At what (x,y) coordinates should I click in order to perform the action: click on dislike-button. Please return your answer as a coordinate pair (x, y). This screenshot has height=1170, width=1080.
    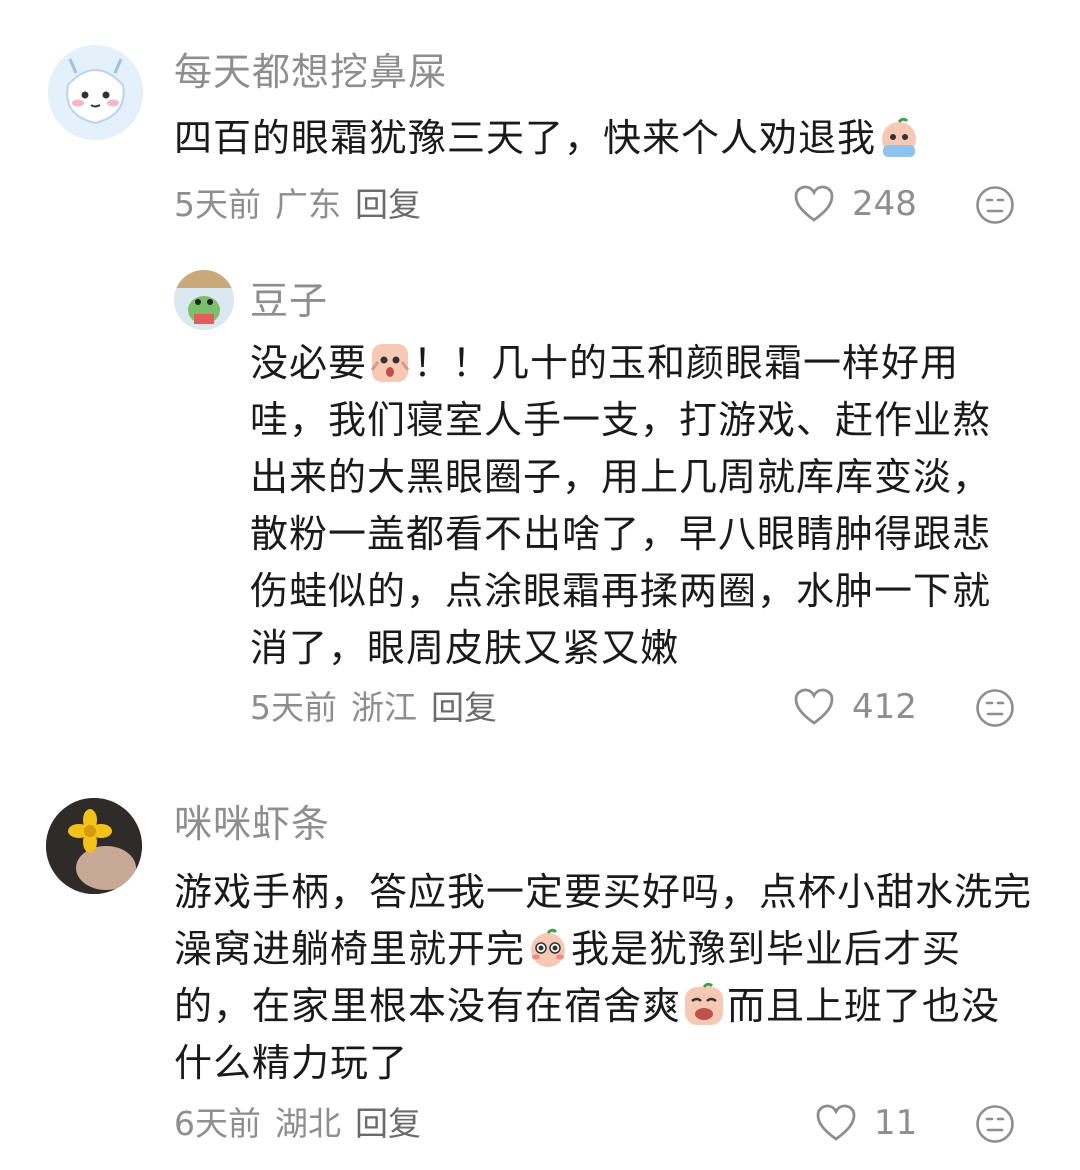
    Looking at the image, I should click on (995, 1124).